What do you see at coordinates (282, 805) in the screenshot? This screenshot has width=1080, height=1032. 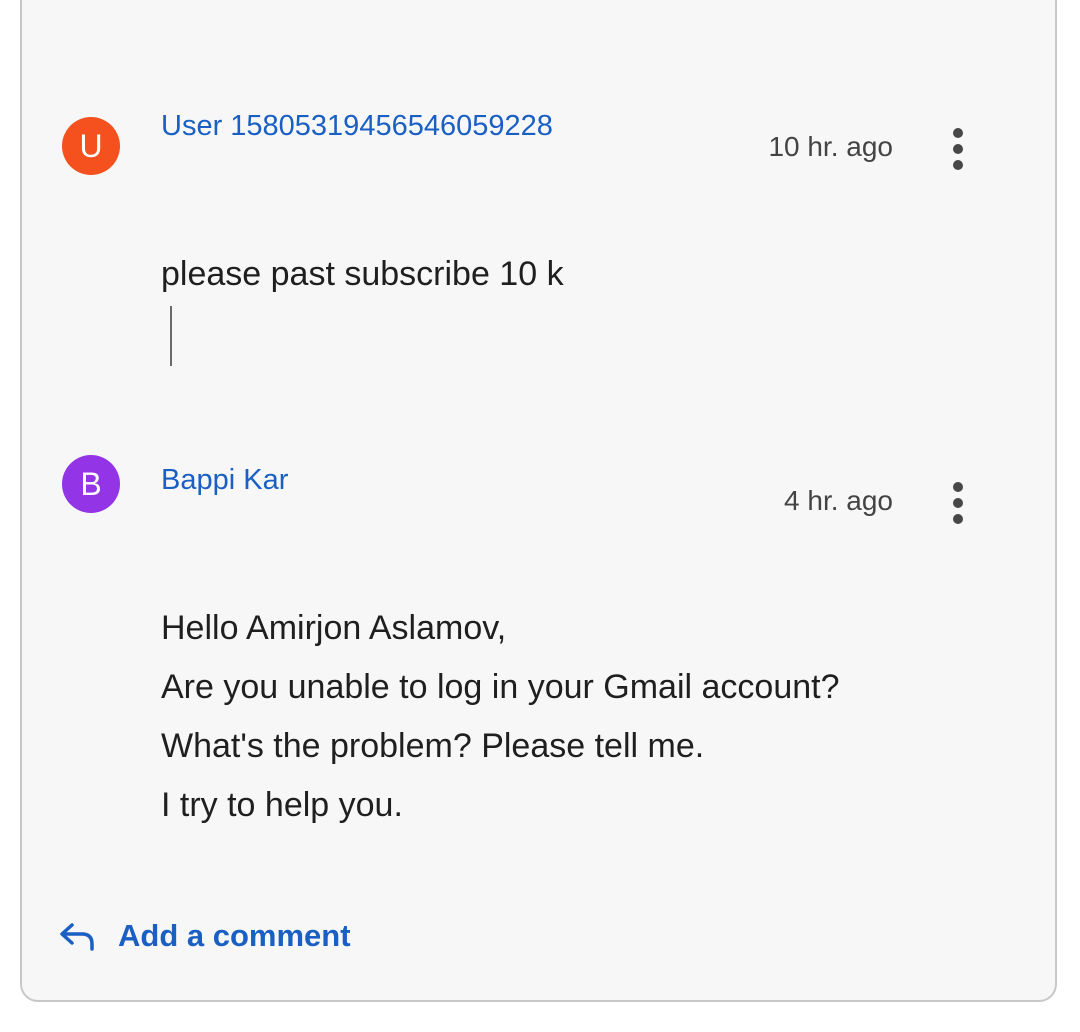 I see `comment-line: I try to help you.` at bounding box center [282, 805].